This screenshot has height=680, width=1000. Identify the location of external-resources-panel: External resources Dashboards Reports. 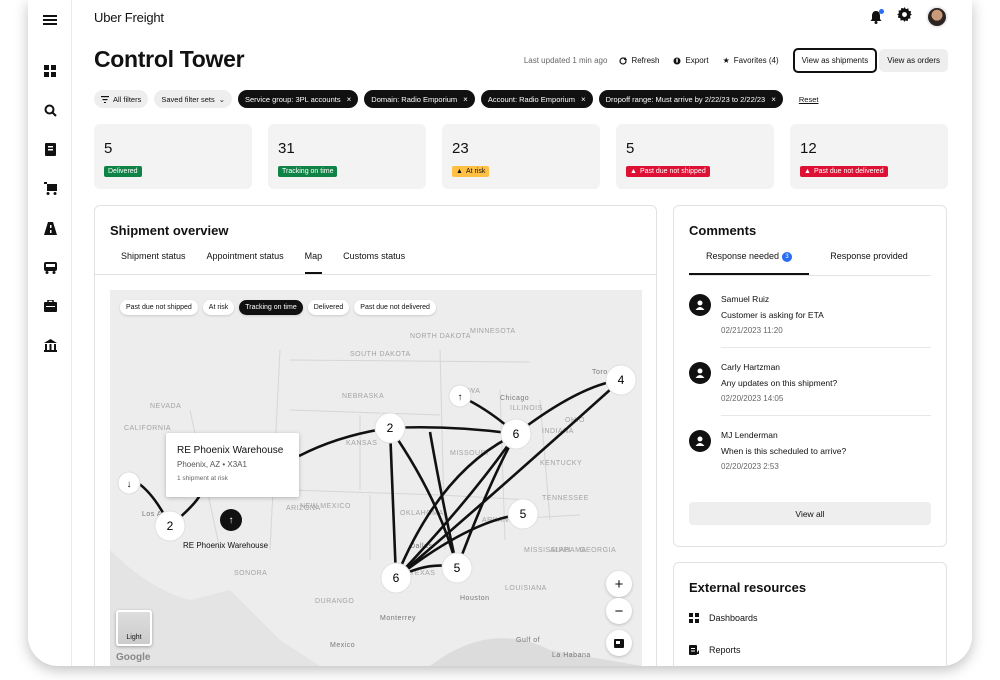
(810, 614).